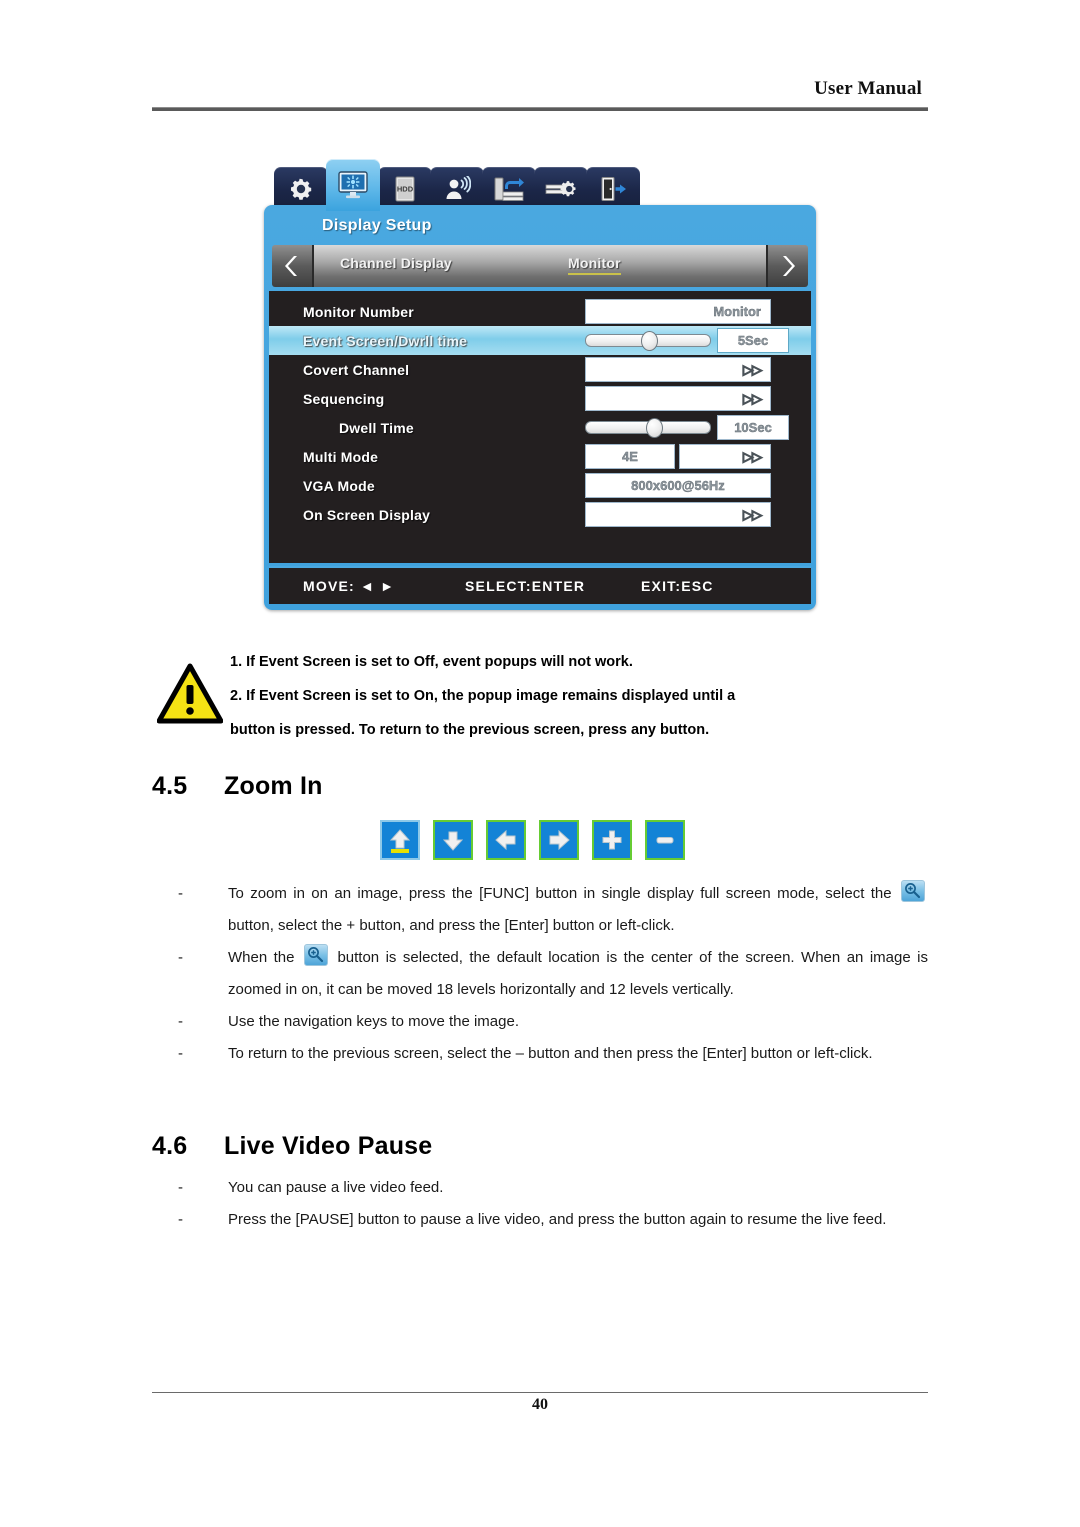  Describe the element at coordinates (868, 88) in the screenshot. I see `page-header-title: User Manual` at that location.